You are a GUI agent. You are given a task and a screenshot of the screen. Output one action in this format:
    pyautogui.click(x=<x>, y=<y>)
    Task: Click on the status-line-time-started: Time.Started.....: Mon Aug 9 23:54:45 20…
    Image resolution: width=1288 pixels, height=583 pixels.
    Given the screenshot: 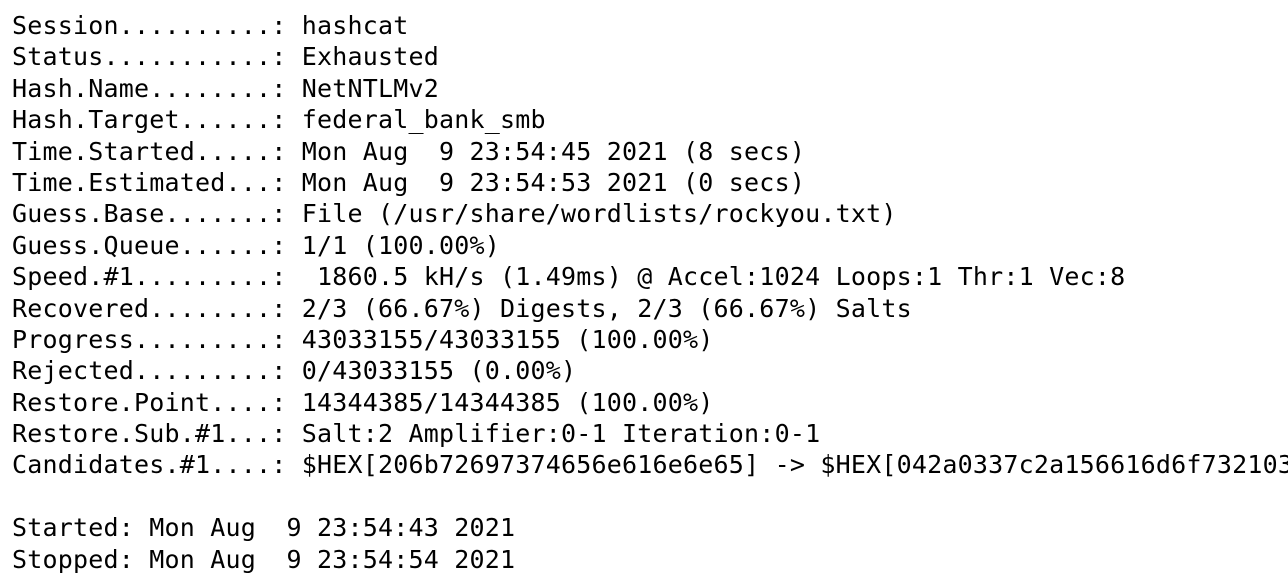 What is the action you would take?
    pyautogui.click(x=409, y=151)
    